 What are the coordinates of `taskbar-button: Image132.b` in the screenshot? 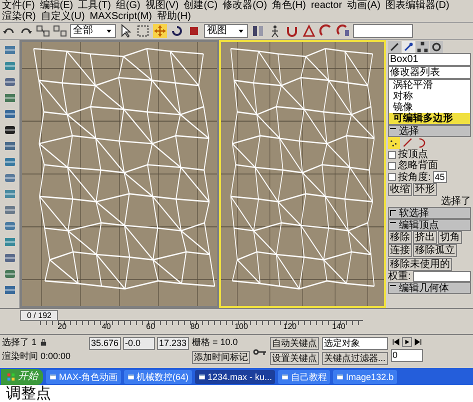 It's located at (365, 377).